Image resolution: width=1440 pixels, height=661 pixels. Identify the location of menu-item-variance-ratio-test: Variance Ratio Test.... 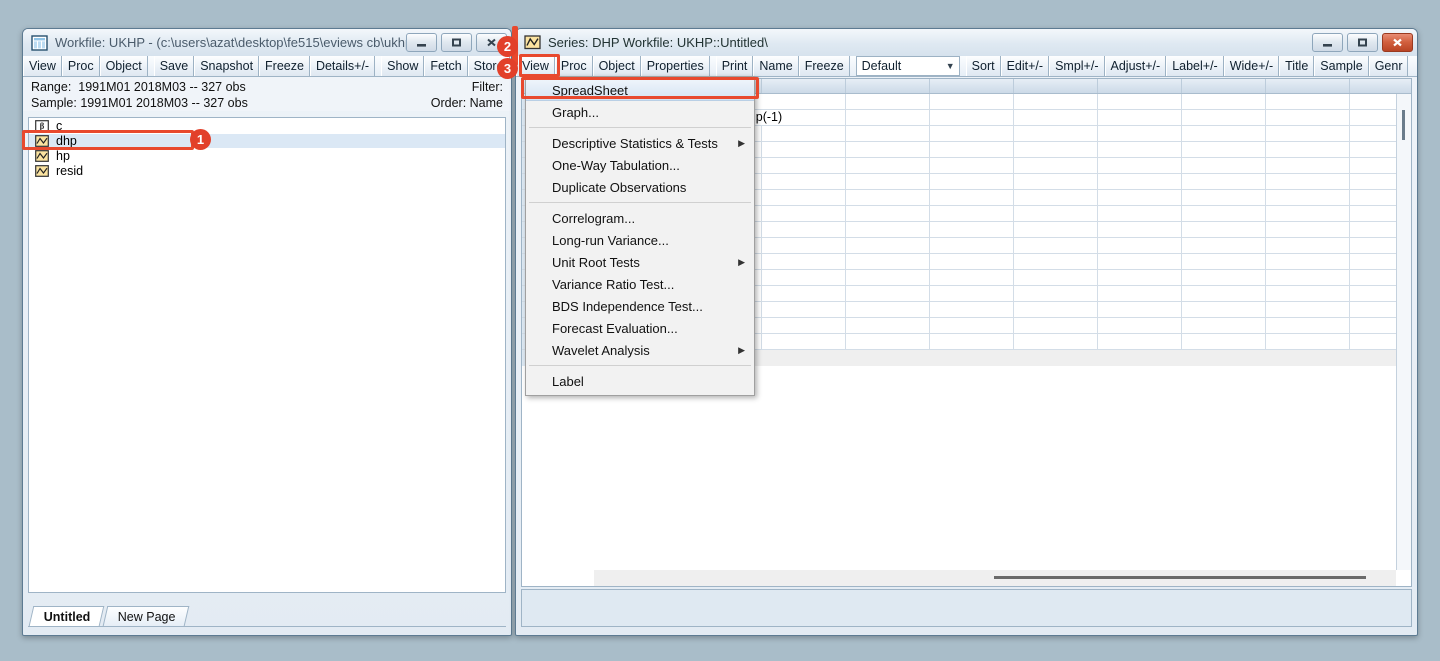
(640, 284).